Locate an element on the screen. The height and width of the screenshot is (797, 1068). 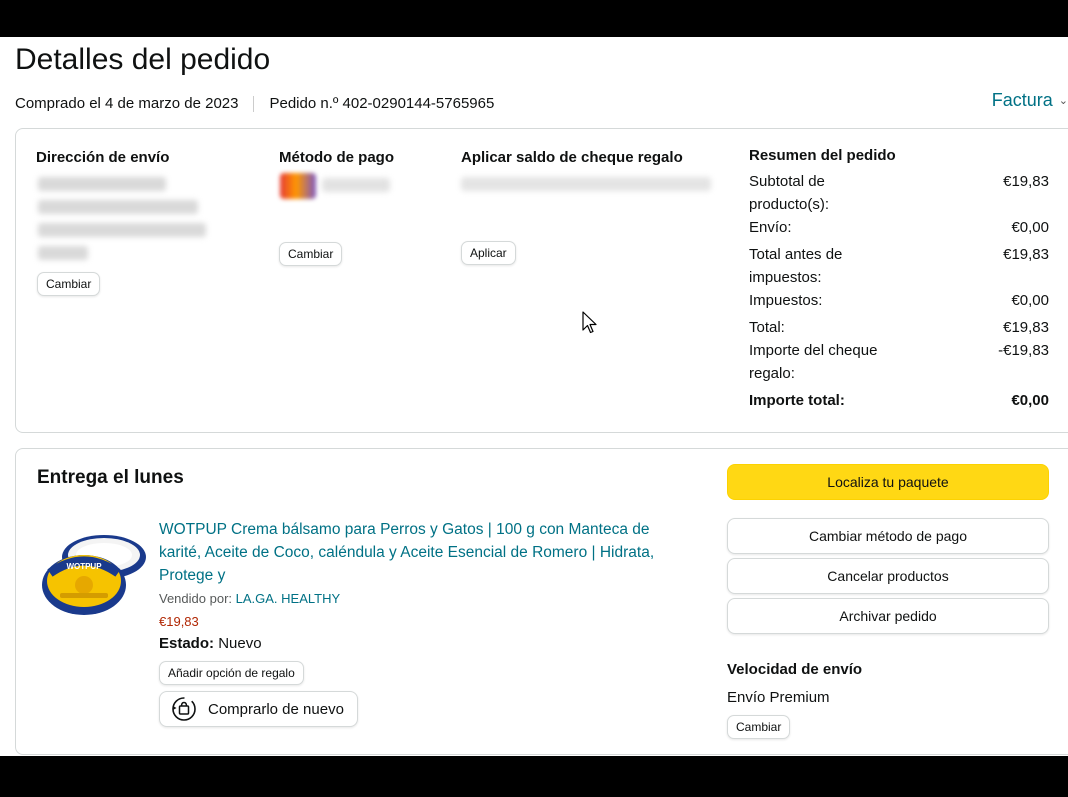
product-price: €19,83 is located at coordinates (179, 621).